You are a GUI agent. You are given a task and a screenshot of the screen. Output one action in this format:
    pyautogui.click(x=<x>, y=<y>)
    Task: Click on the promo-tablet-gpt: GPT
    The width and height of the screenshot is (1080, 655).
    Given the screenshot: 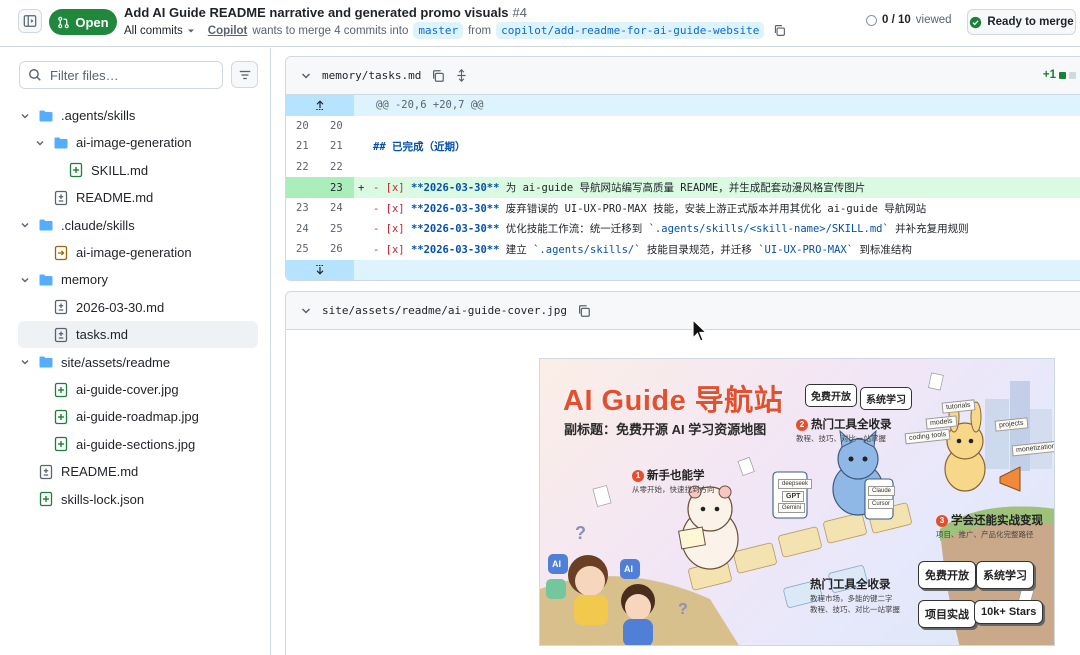 What is the action you would take?
    pyautogui.click(x=793, y=496)
    